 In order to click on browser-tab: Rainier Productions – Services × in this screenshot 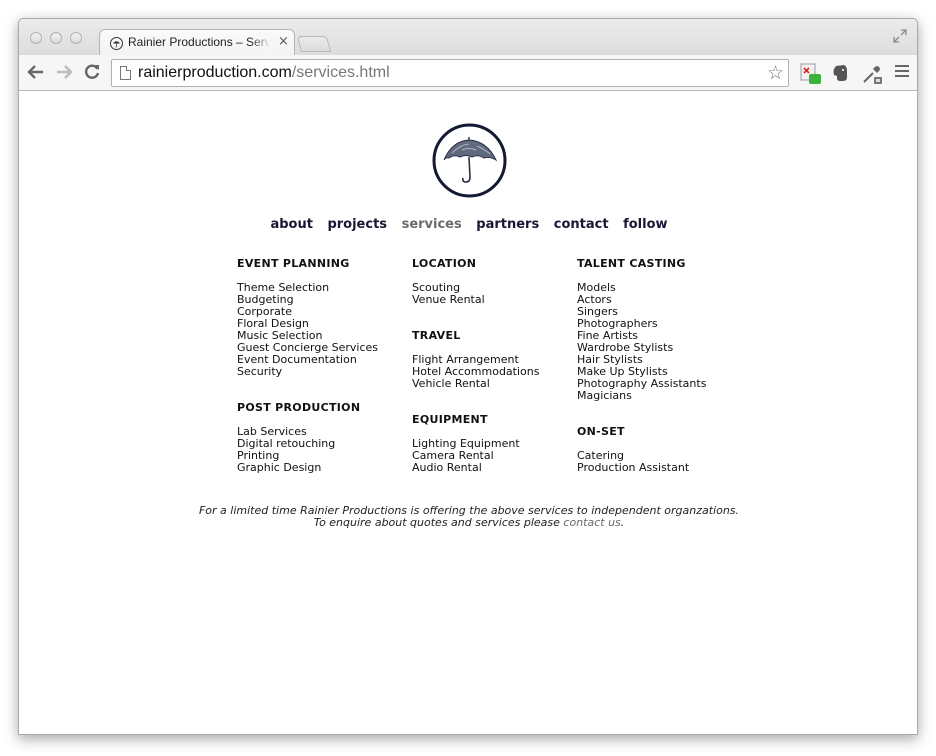, I will do `click(197, 42)`.